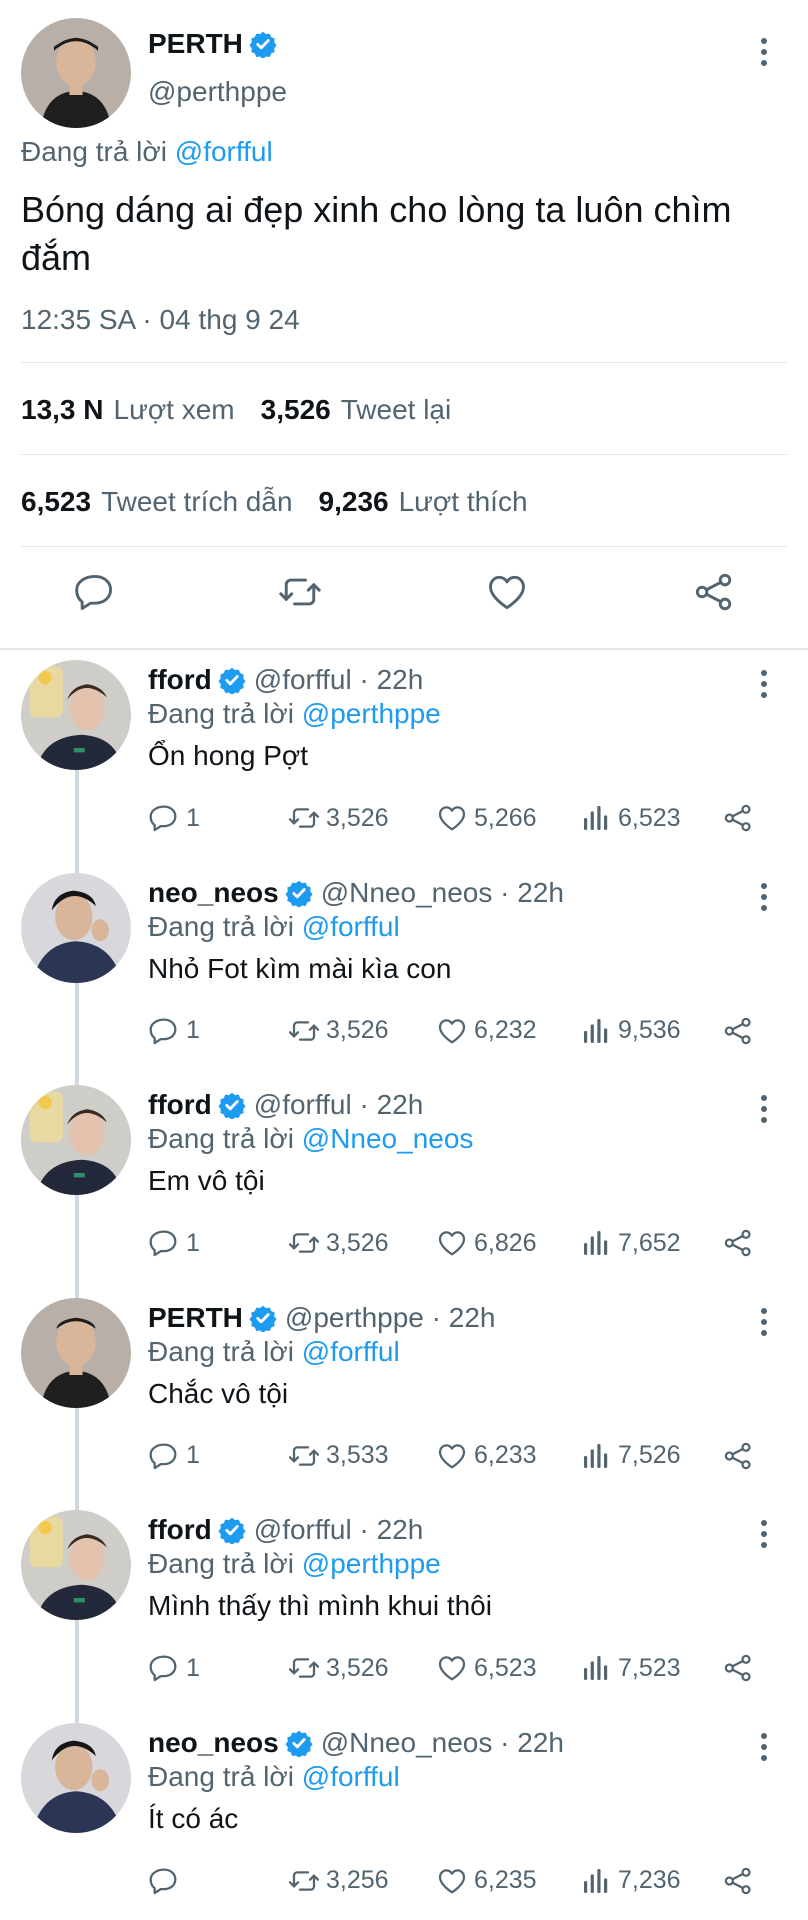 The image size is (808, 1920). I want to click on like-button: 6,232, so click(486, 1031).